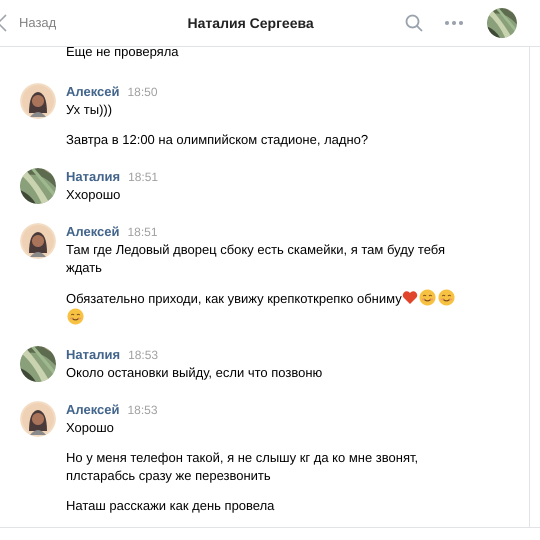 Image resolution: width=540 pixels, height=540 pixels. I want to click on message-text: Около остановки выйду, если что позвоню, so click(195, 373).